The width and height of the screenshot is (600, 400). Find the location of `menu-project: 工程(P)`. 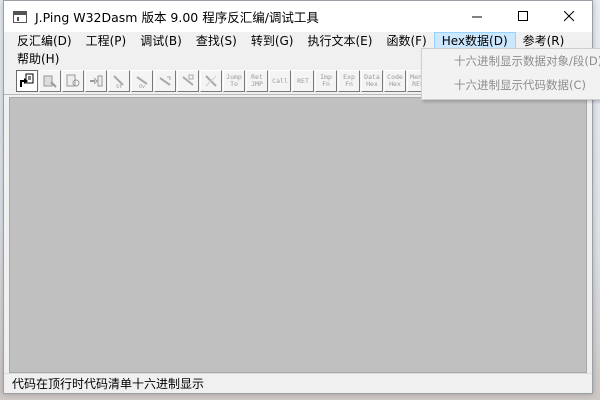

menu-project: 工程(P) is located at coordinates (106, 41).